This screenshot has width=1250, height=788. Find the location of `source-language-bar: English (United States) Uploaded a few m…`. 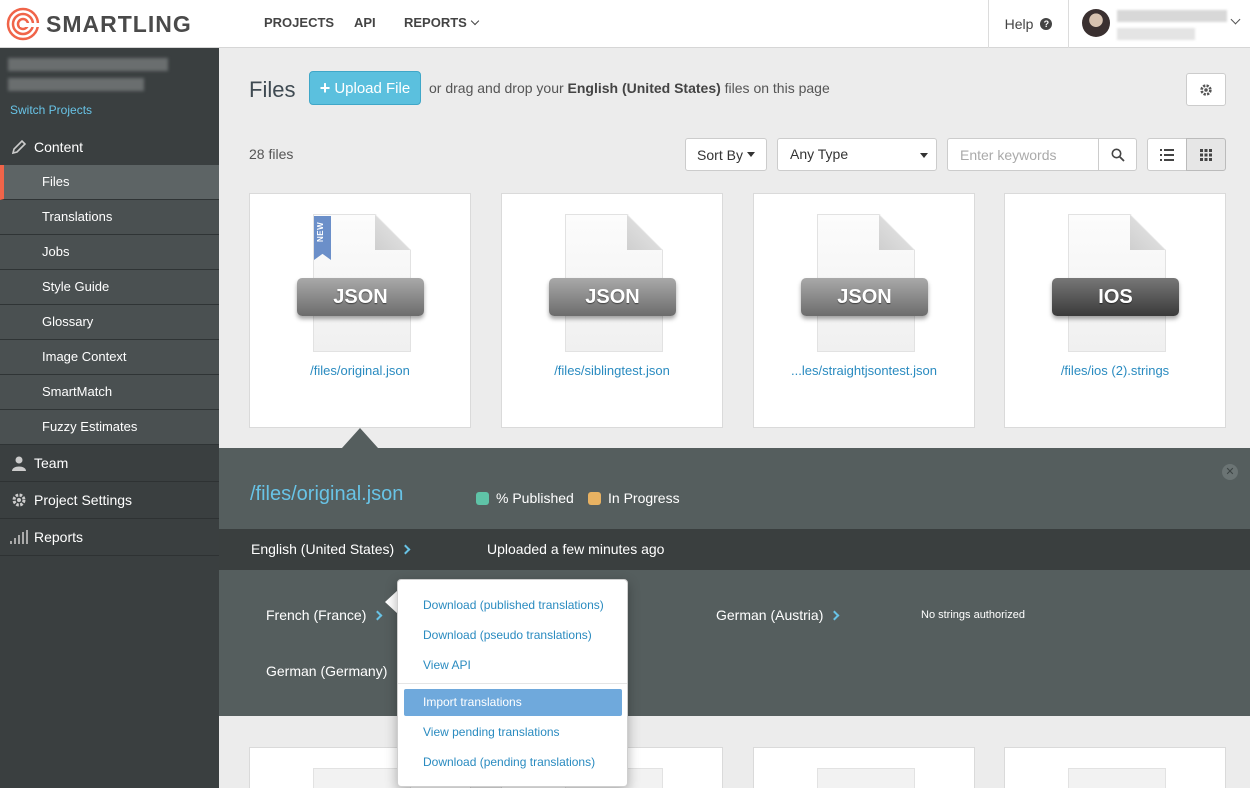

source-language-bar: English (United States) Uploaded a few m… is located at coordinates (734, 549).